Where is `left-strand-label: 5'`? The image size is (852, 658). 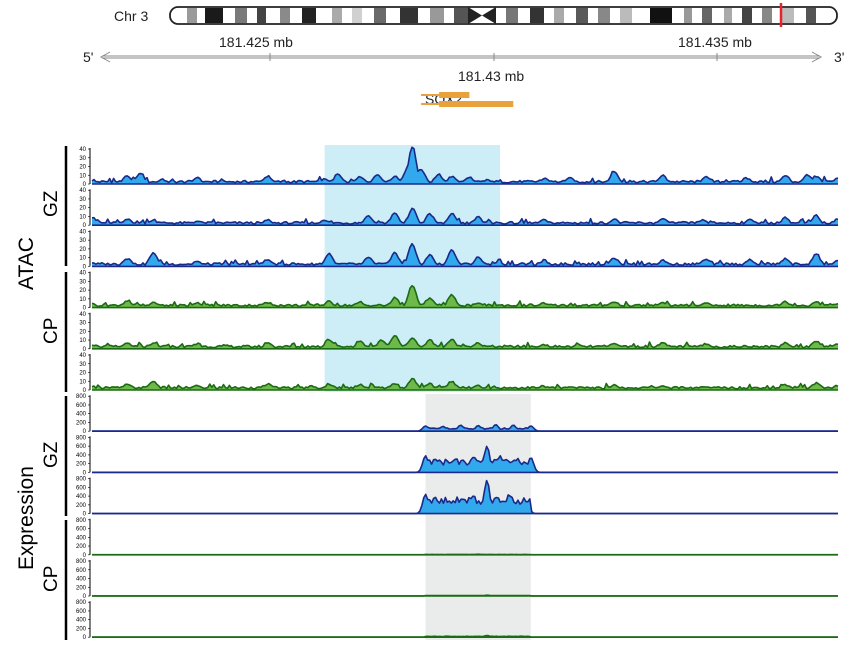
left-strand-label: 5' is located at coordinates (88, 57).